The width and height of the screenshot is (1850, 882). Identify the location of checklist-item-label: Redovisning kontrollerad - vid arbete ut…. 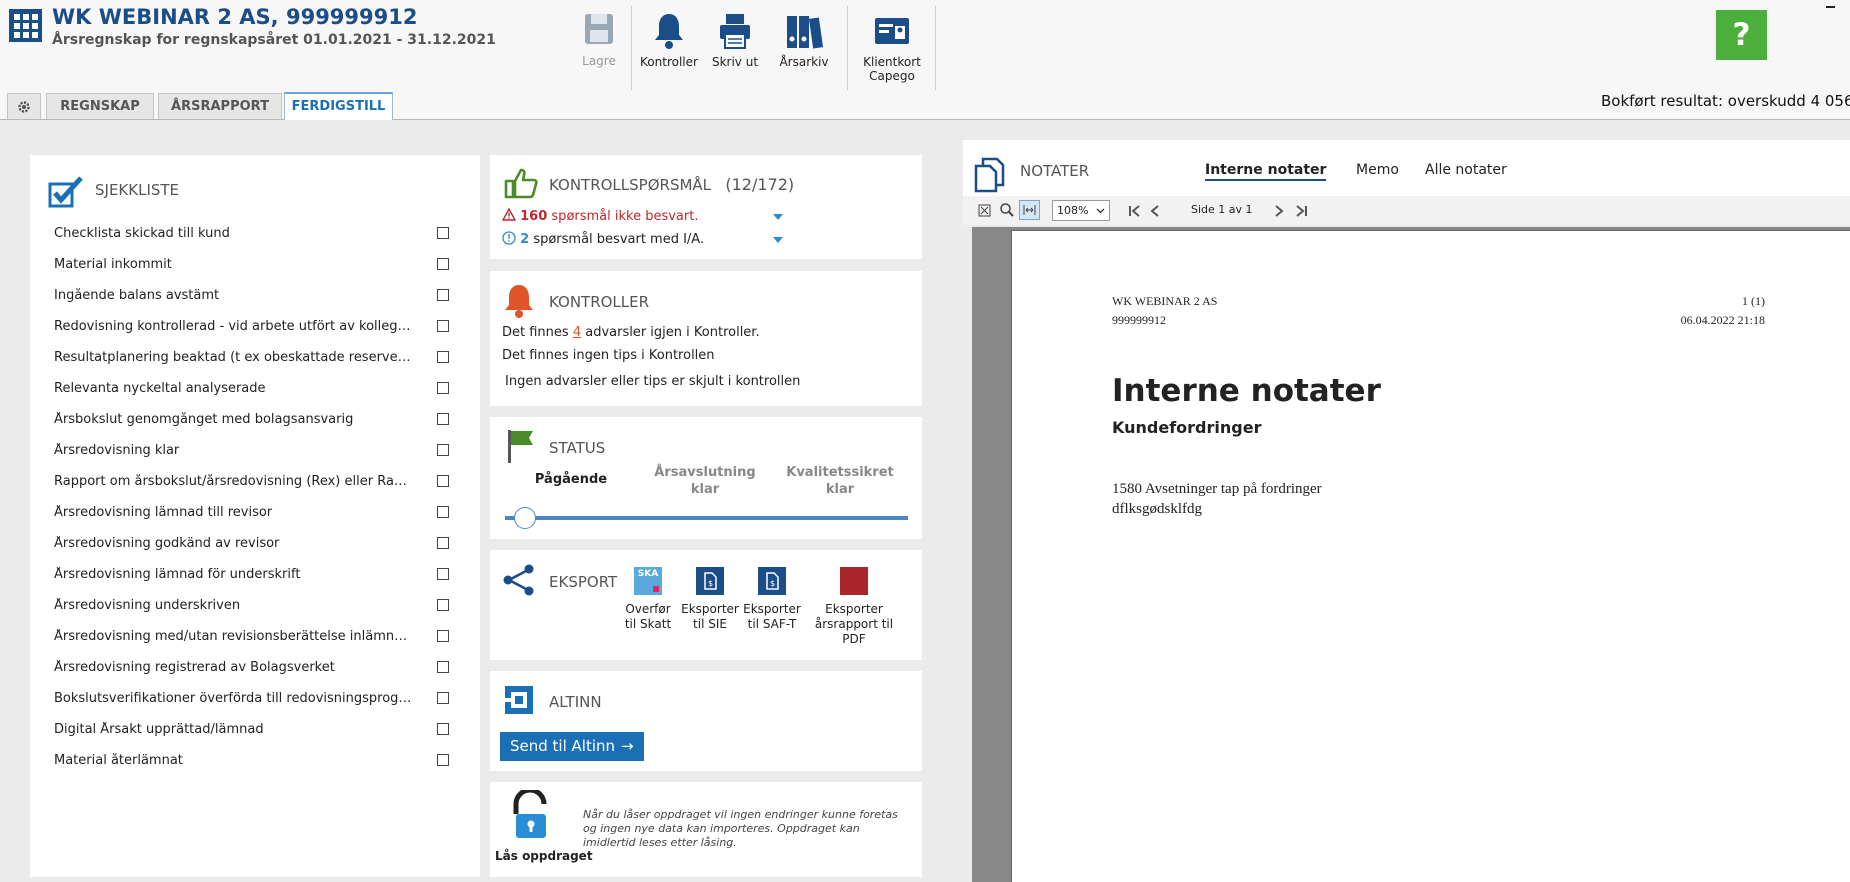
(234, 326).